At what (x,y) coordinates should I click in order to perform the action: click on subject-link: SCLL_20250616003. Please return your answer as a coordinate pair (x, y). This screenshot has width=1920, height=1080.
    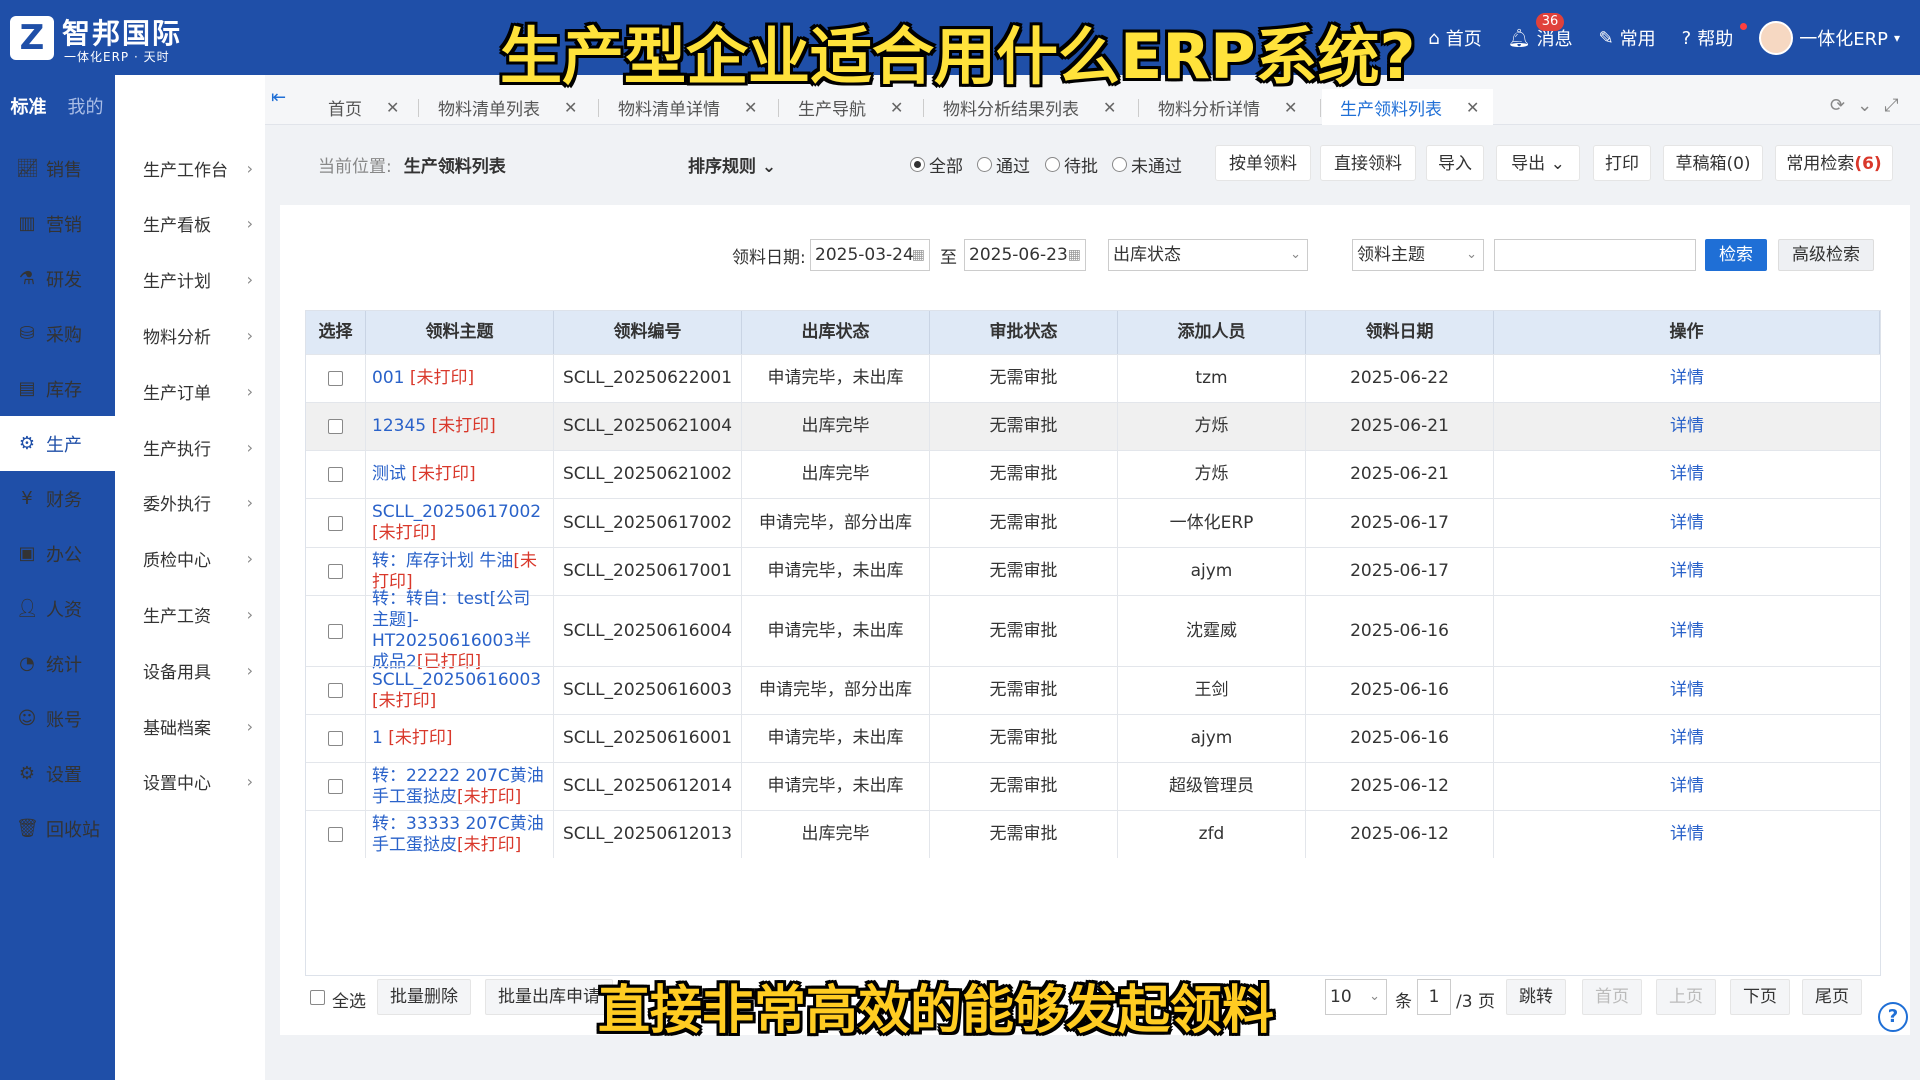
    Looking at the image, I should click on (456, 680).